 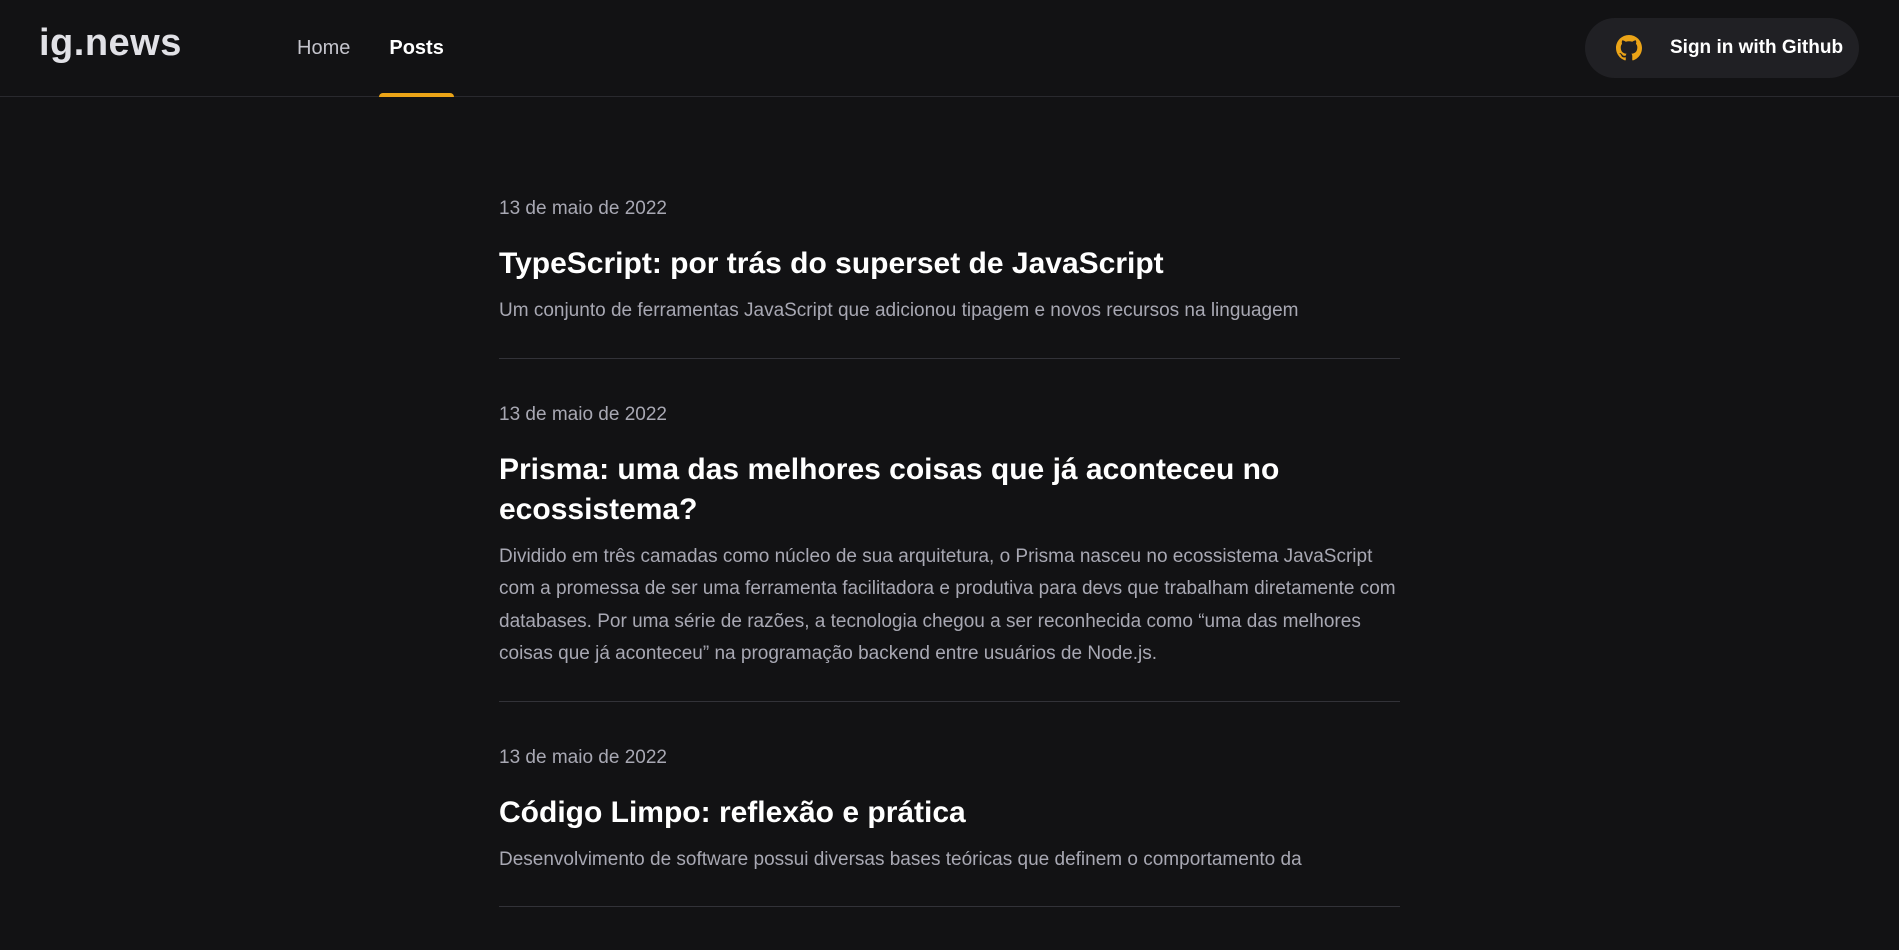 What do you see at coordinates (949, 48) in the screenshot?
I see `site-header: ig.news Home Posts Sign in with Github` at bounding box center [949, 48].